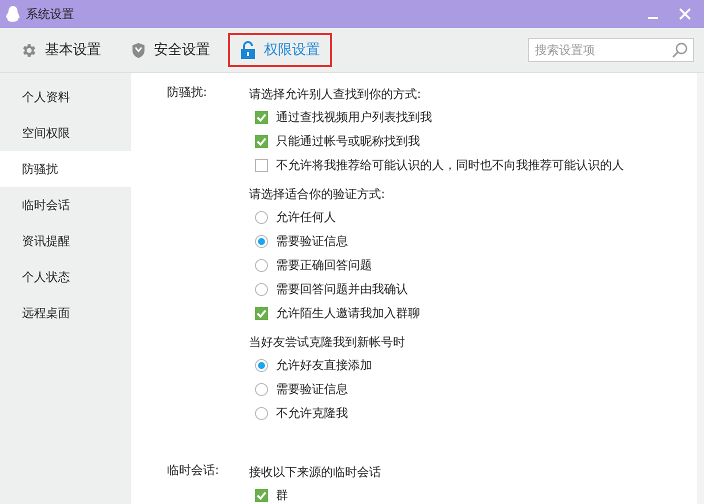 This screenshot has width=704, height=504. Describe the element at coordinates (680, 50) in the screenshot. I see `search-icon` at that location.